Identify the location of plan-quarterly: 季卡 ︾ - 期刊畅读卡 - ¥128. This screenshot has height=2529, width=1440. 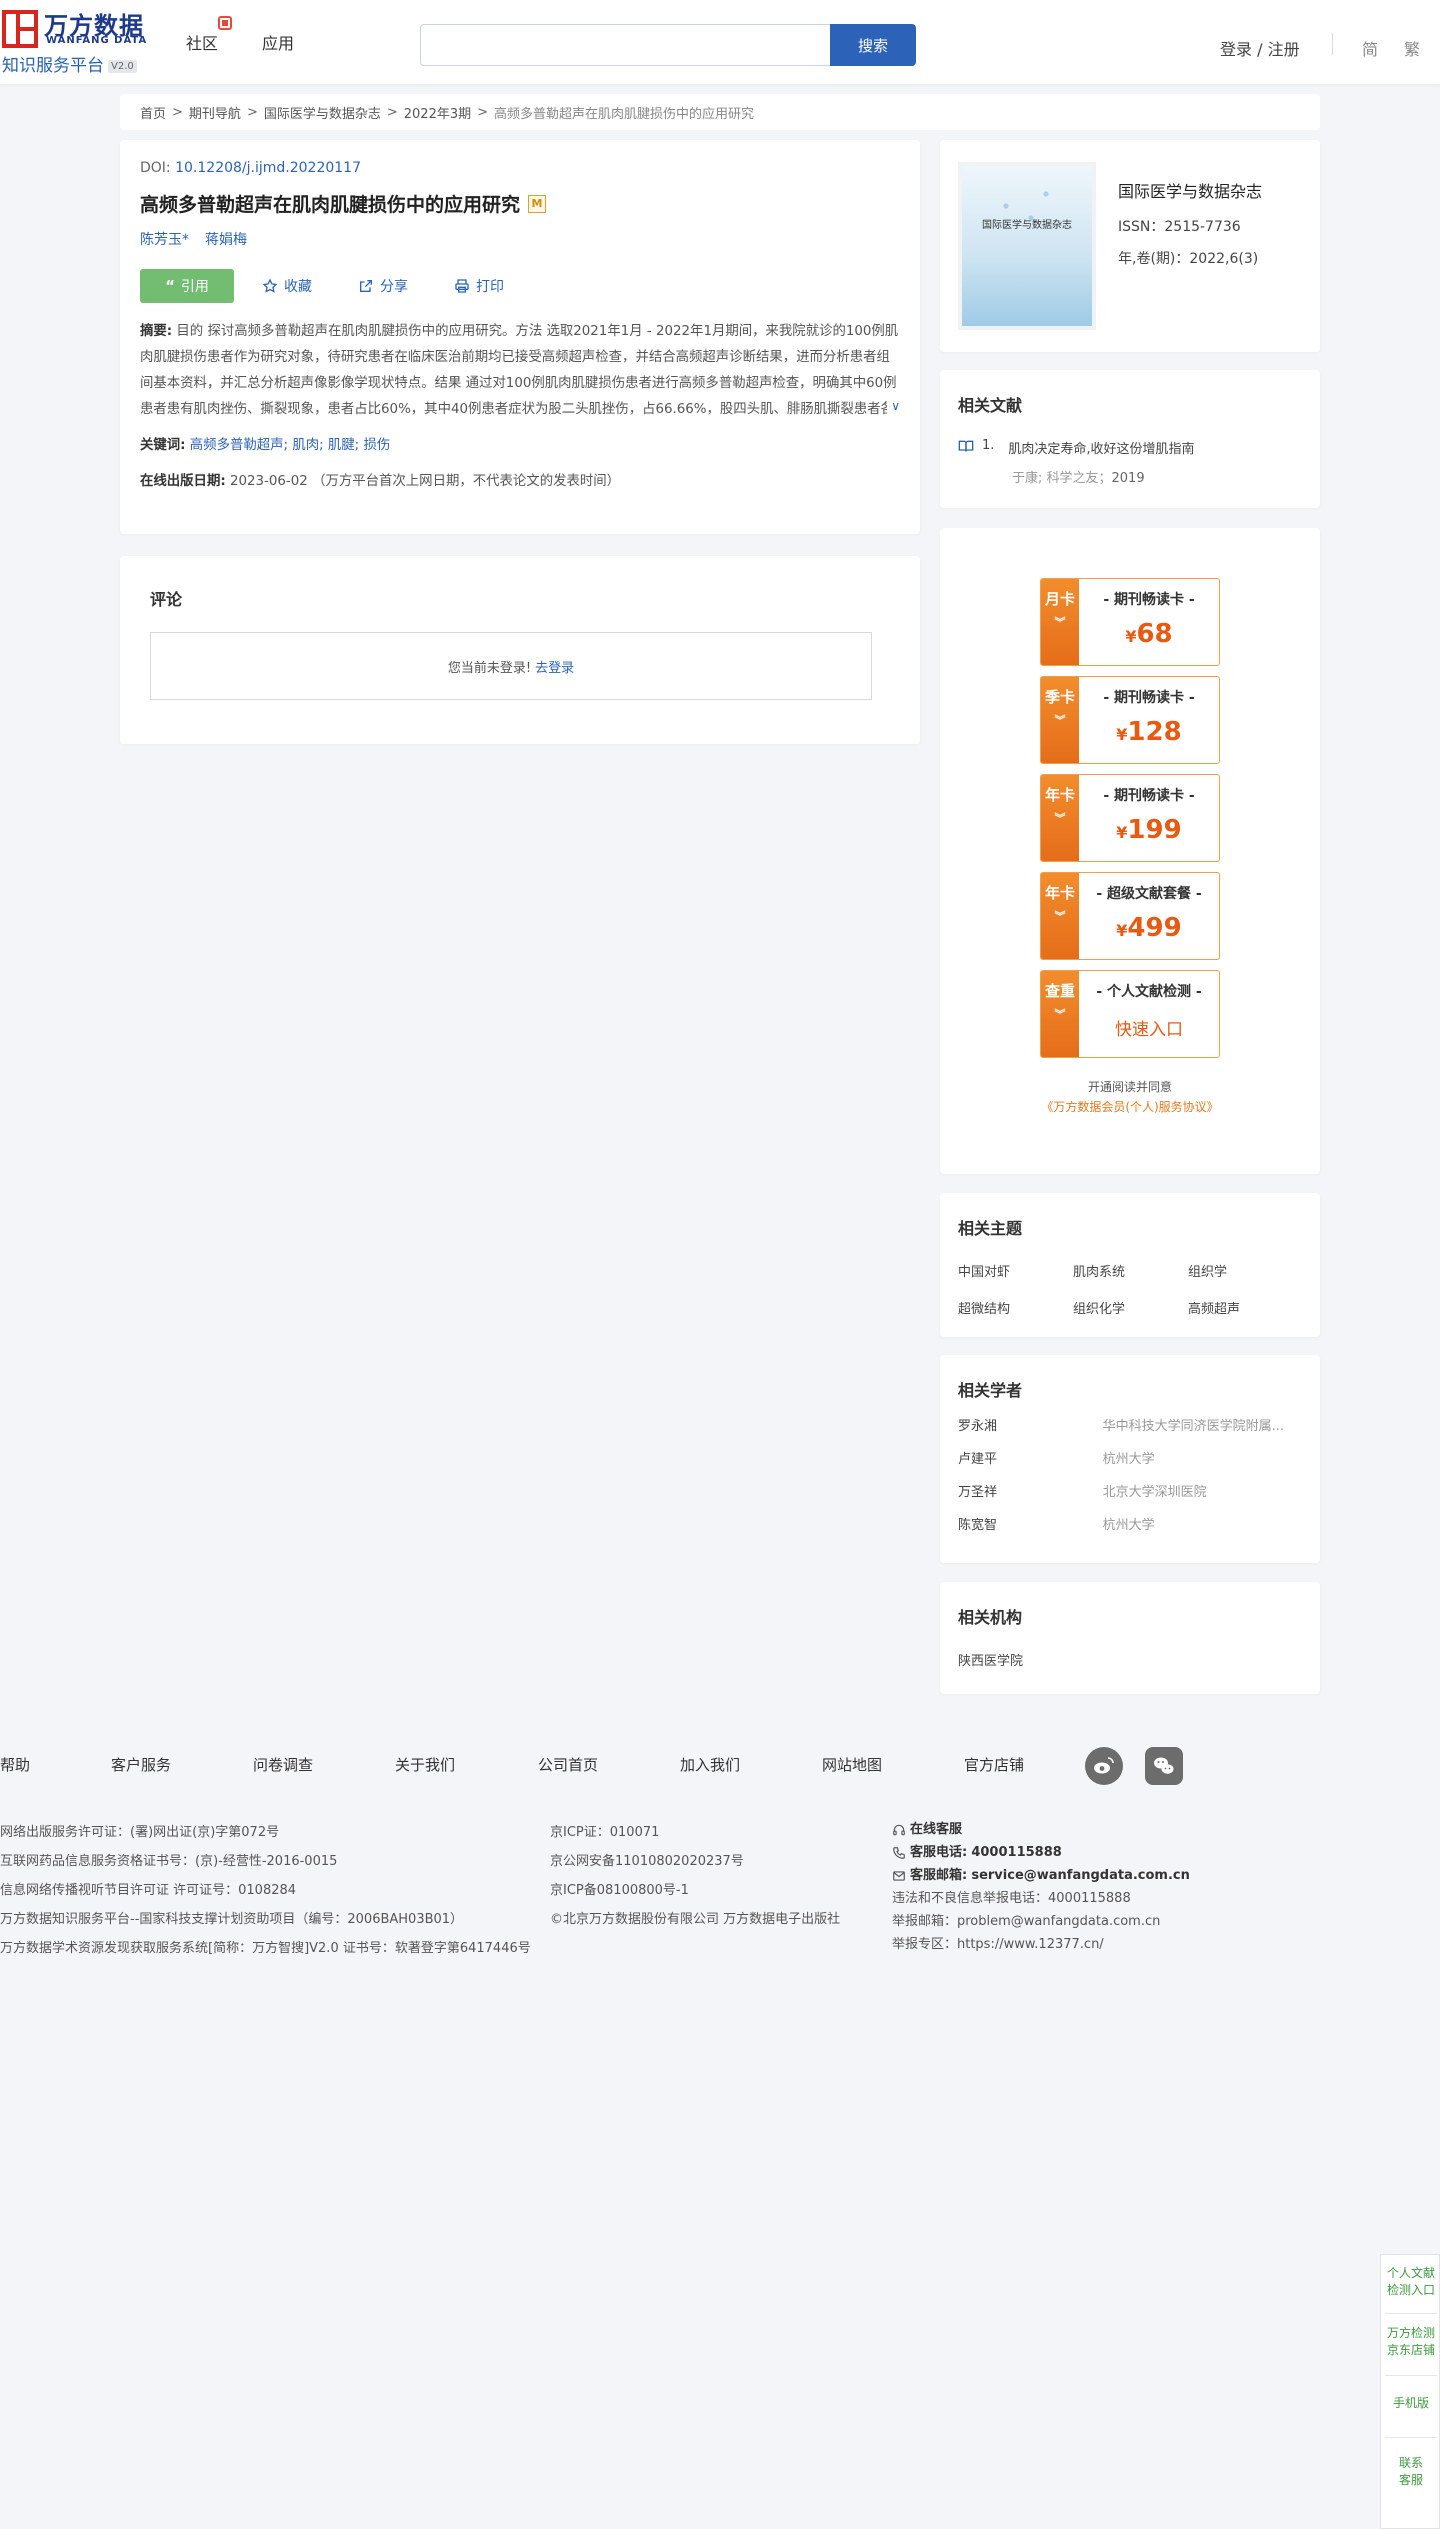
(1130, 720).